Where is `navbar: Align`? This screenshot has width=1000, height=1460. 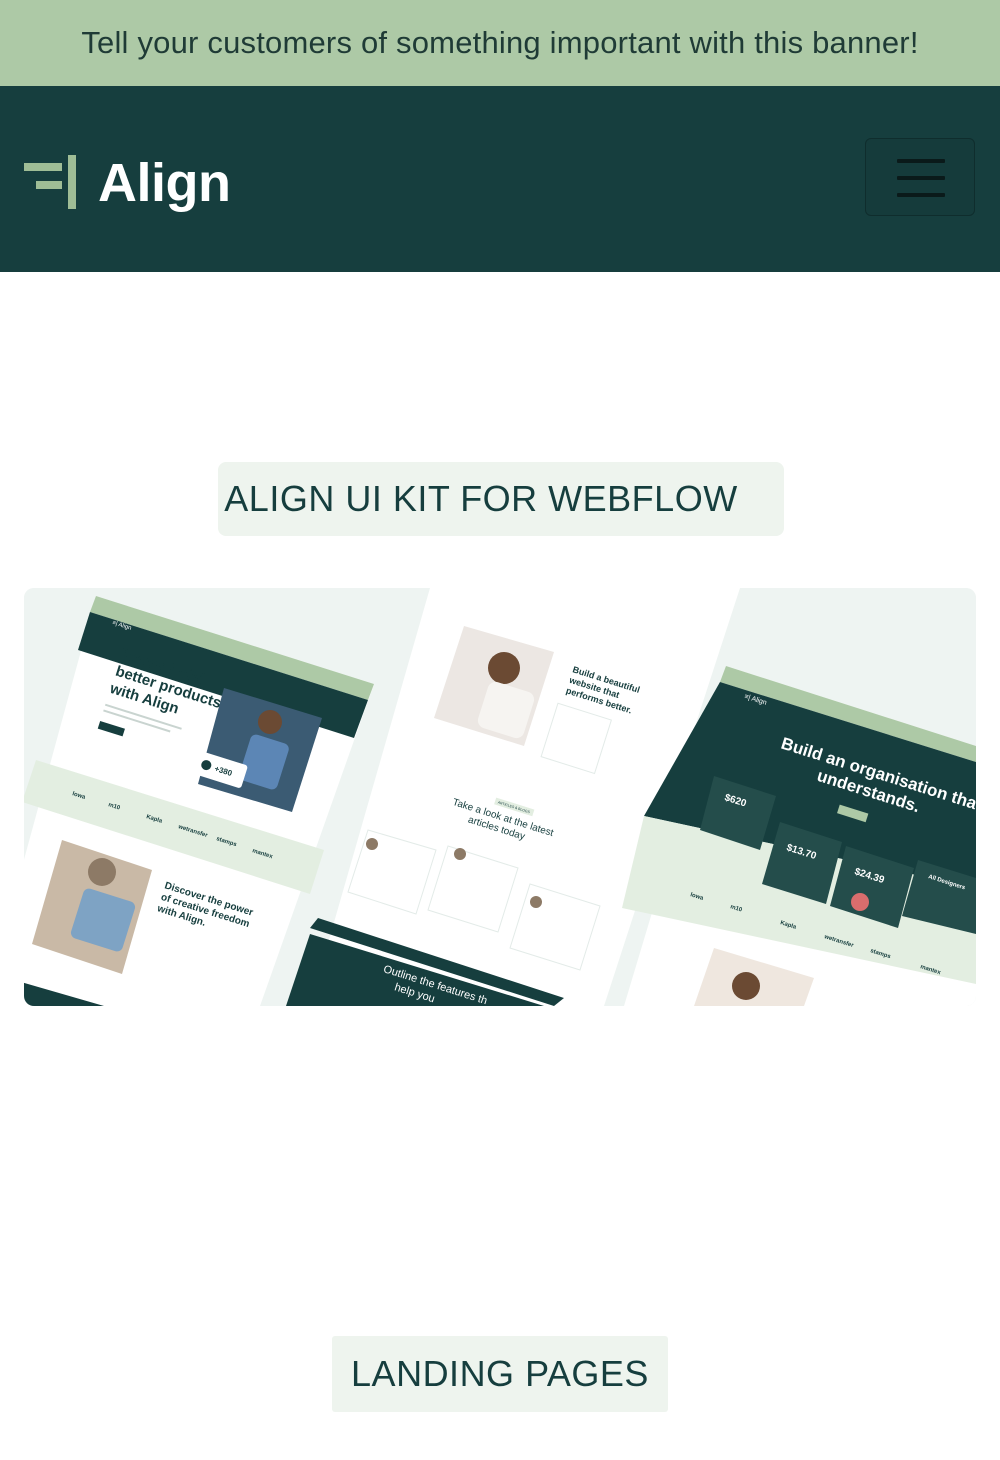 navbar: Align is located at coordinates (500, 179).